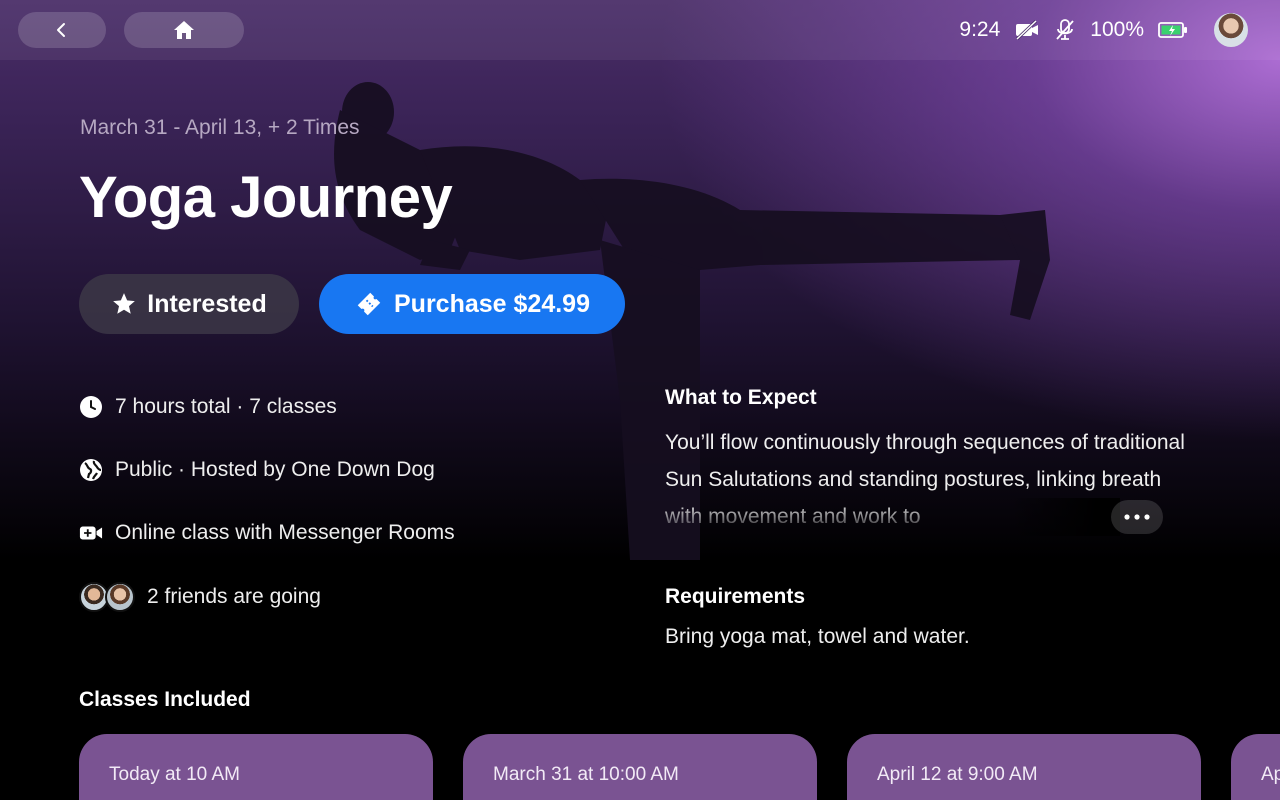  I want to click on class-card-label: Ap, so click(1270, 774).